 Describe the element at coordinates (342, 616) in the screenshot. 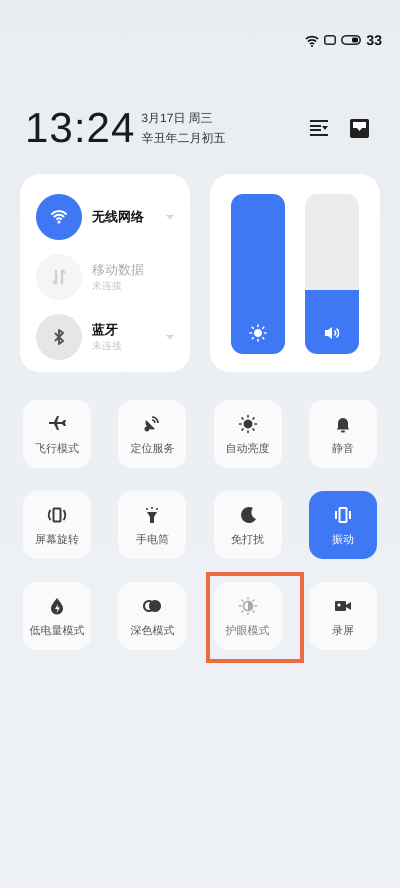

I see `quick-setting-tile: 录屏` at that location.